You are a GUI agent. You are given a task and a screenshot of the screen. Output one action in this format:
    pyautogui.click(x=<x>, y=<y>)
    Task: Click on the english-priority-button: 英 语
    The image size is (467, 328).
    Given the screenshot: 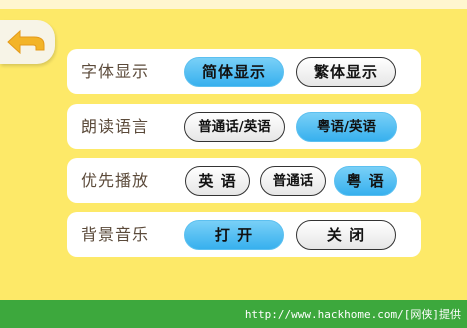 What is the action you would take?
    pyautogui.click(x=217, y=181)
    